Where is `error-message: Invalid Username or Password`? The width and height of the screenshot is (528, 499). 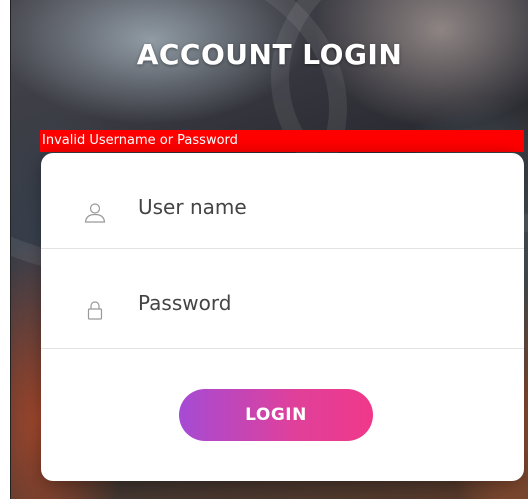
error-message: Invalid Username or Password is located at coordinates (282, 141).